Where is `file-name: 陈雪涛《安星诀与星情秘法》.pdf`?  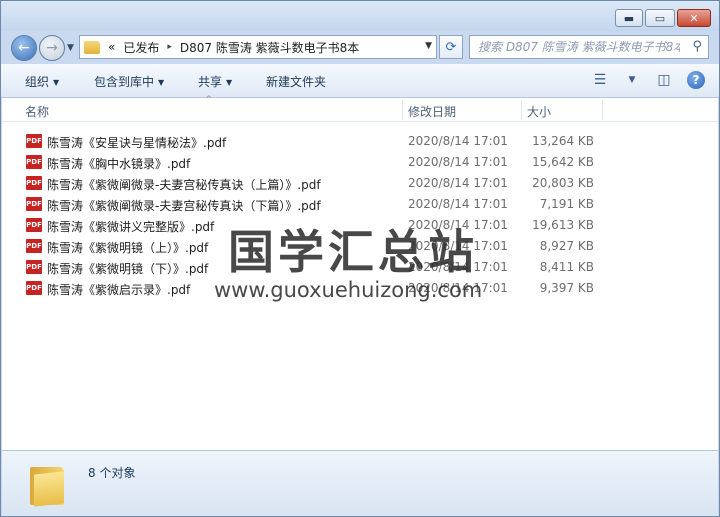 file-name: 陈雪涛《安星诀与星情秘法》.pdf is located at coordinates (137, 143).